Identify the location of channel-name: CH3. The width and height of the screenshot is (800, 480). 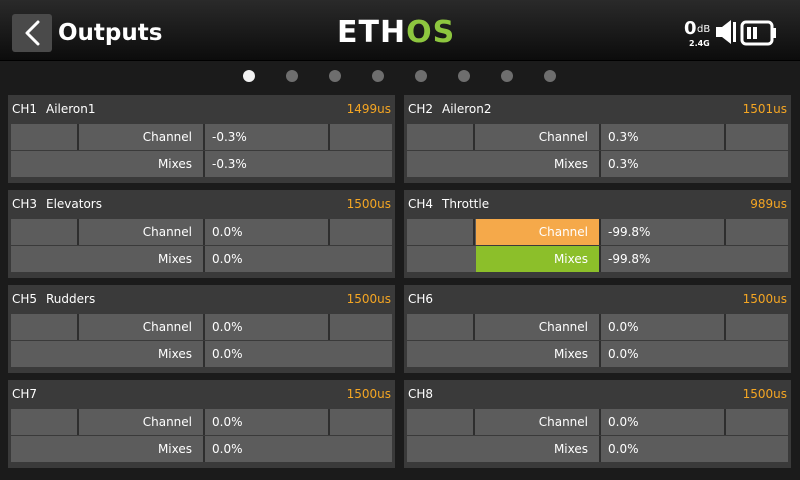
(25, 204).